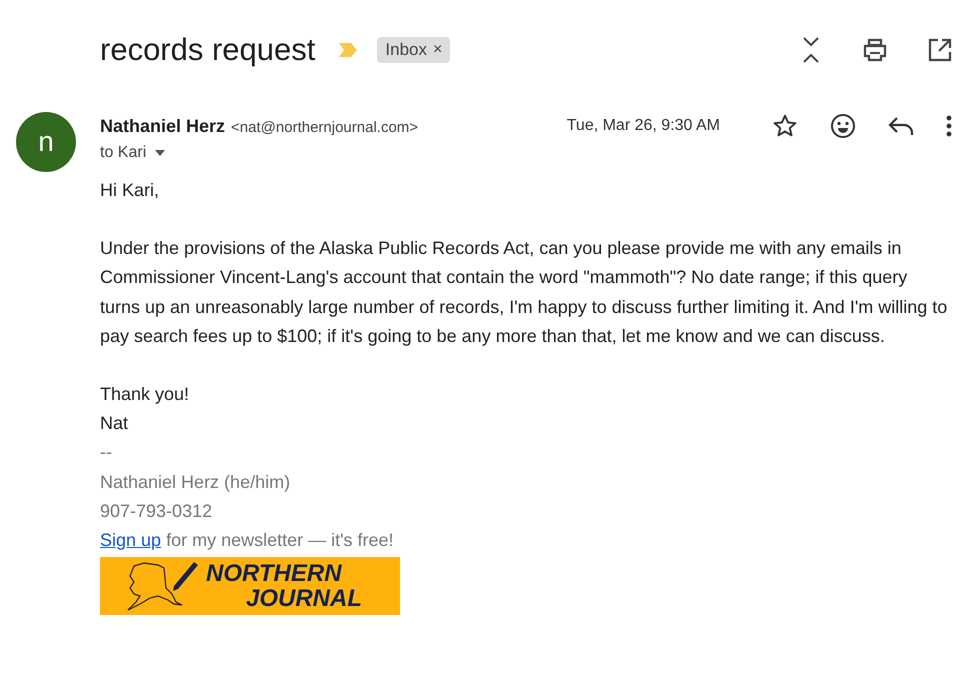 The width and height of the screenshot is (974, 688). What do you see at coordinates (901, 126) in the screenshot?
I see `reply-icon` at bounding box center [901, 126].